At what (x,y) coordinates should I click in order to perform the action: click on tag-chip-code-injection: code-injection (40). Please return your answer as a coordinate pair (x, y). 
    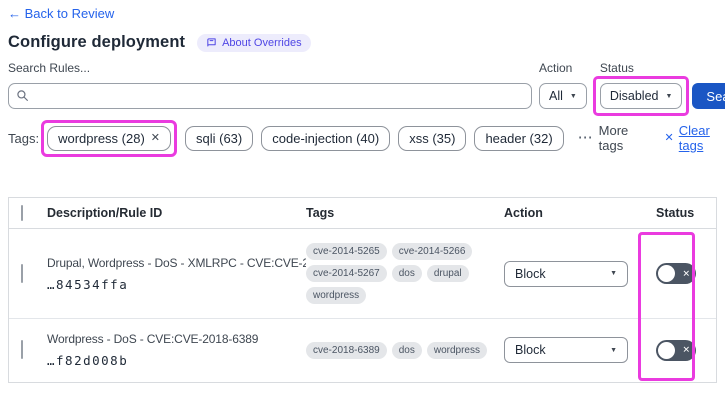
    Looking at the image, I should click on (326, 138).